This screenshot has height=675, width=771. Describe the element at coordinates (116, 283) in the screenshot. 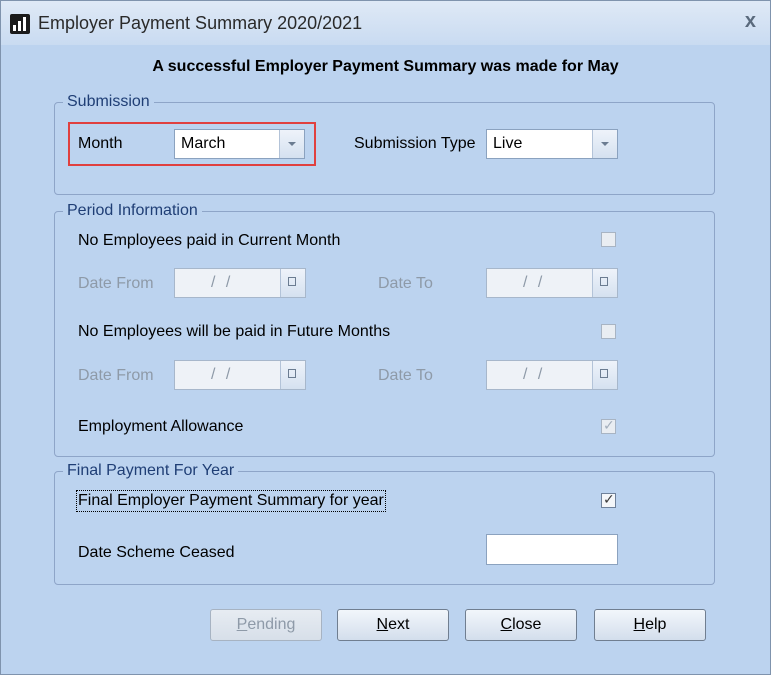

I see `date-from-label-1: Date From` at that location.